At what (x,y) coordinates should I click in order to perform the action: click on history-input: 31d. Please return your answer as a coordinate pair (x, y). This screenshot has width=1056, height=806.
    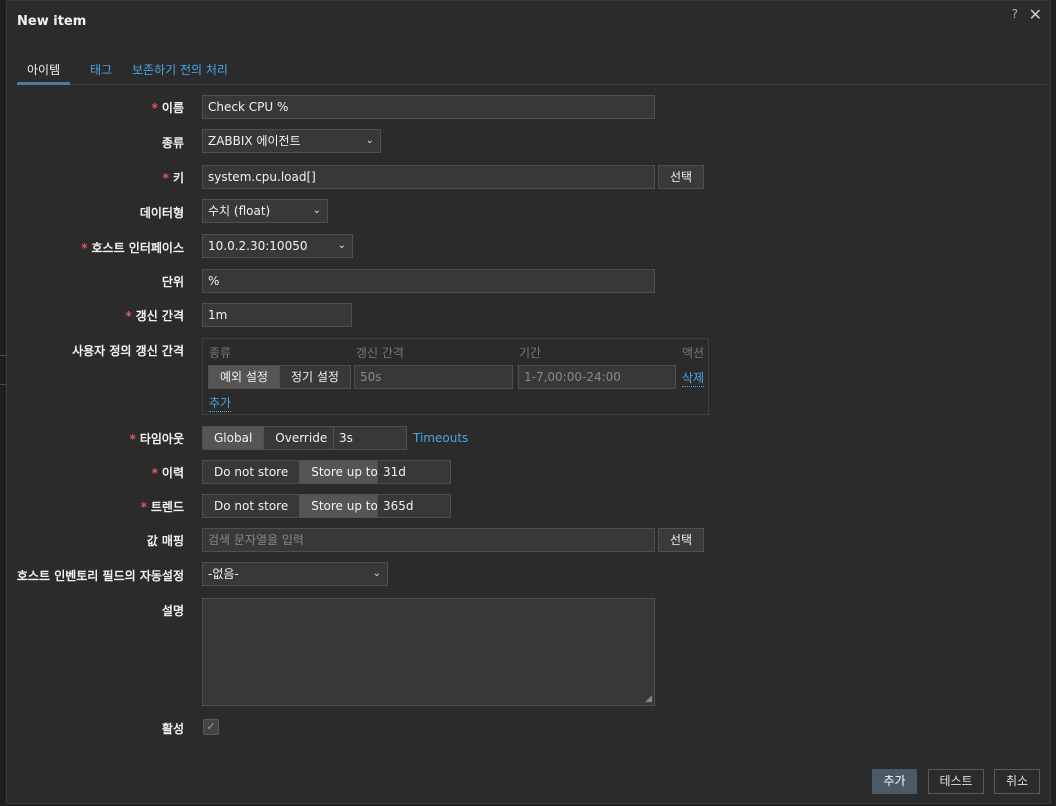
    Looking at the image, I should click on (414, 472).